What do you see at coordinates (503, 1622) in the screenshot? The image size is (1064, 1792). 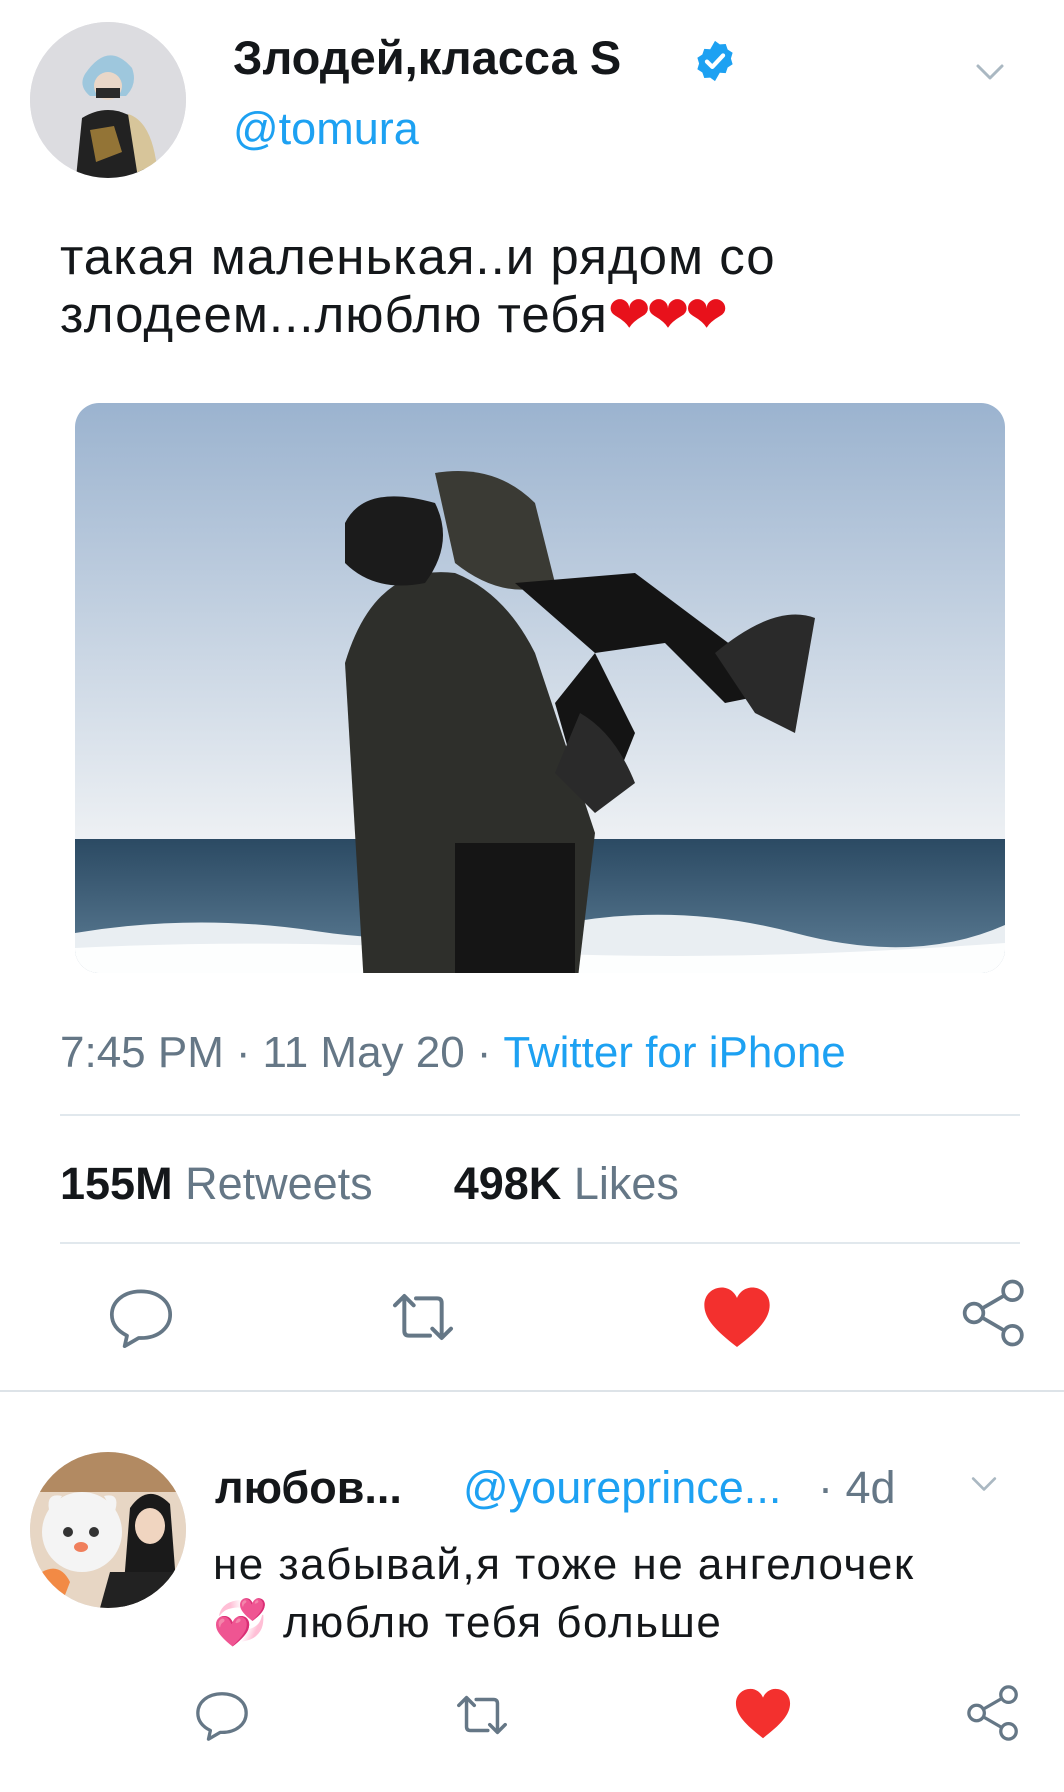 I see `reply-text-line2: люблю тебя больше` at bounding box center [503, 1622].